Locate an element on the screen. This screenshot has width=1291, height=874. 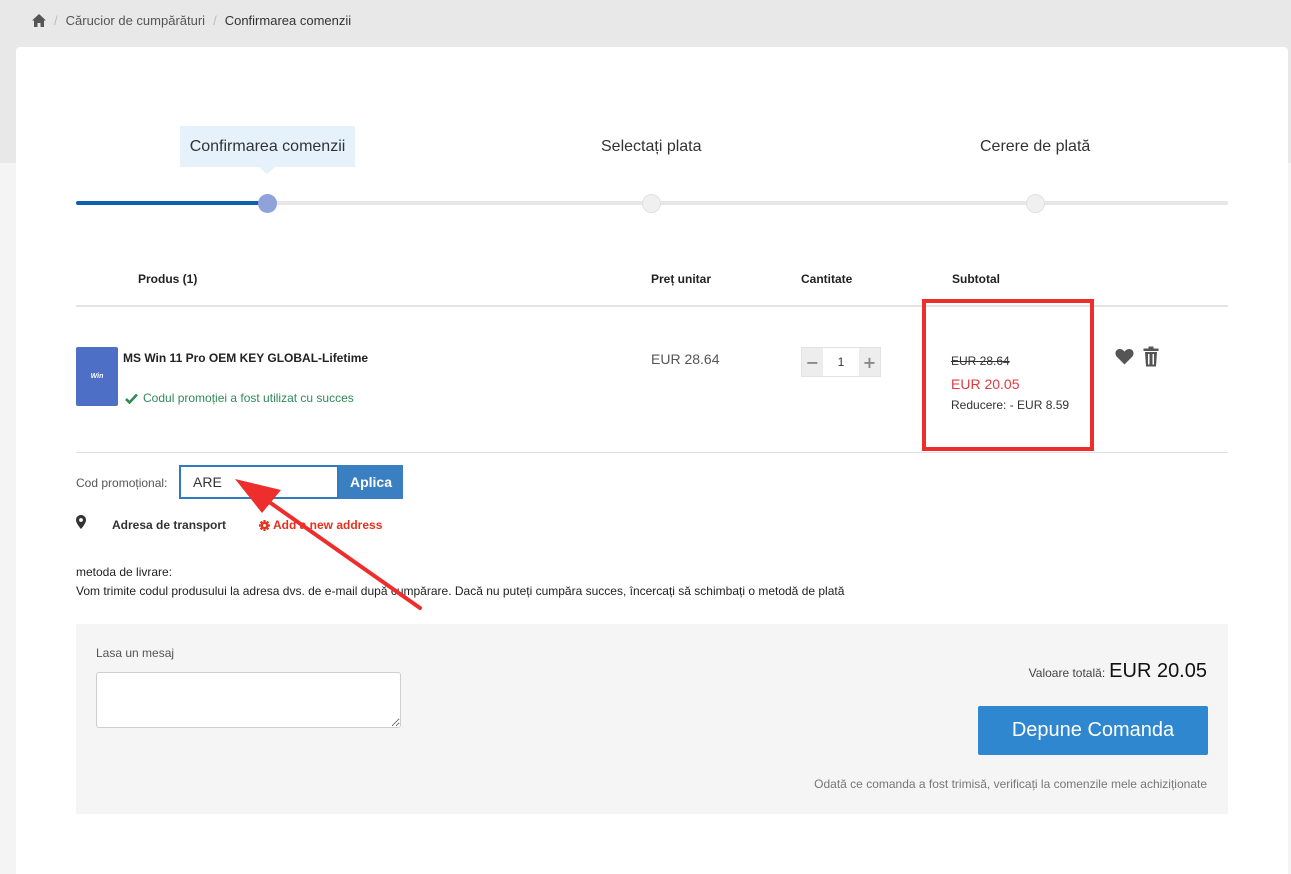
step-confirm-order: Confirmarea comenzii is located at coordinates (267, 150).